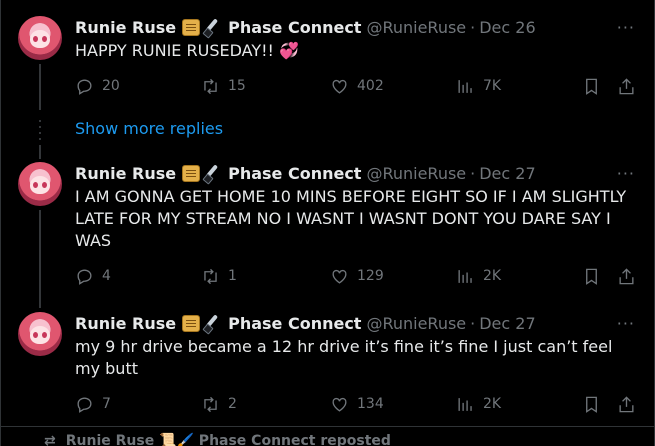 This screenshot has width=655, height=446. I want to click on reply-count: 4, so click(106, 276).